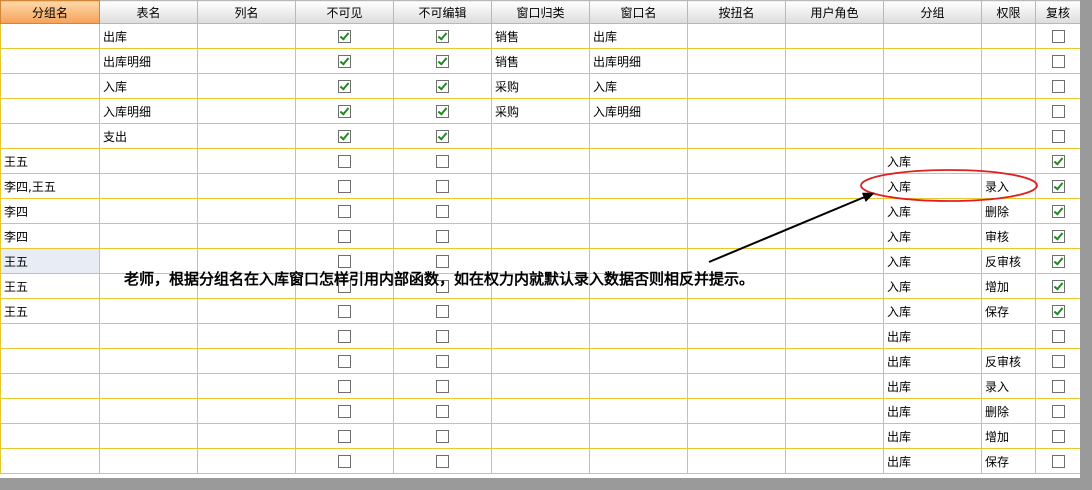  What do you see at coordinates (540, 436) in the screenshot?
I see `table-row: 出库 增加` at bounding box center [540, 436].